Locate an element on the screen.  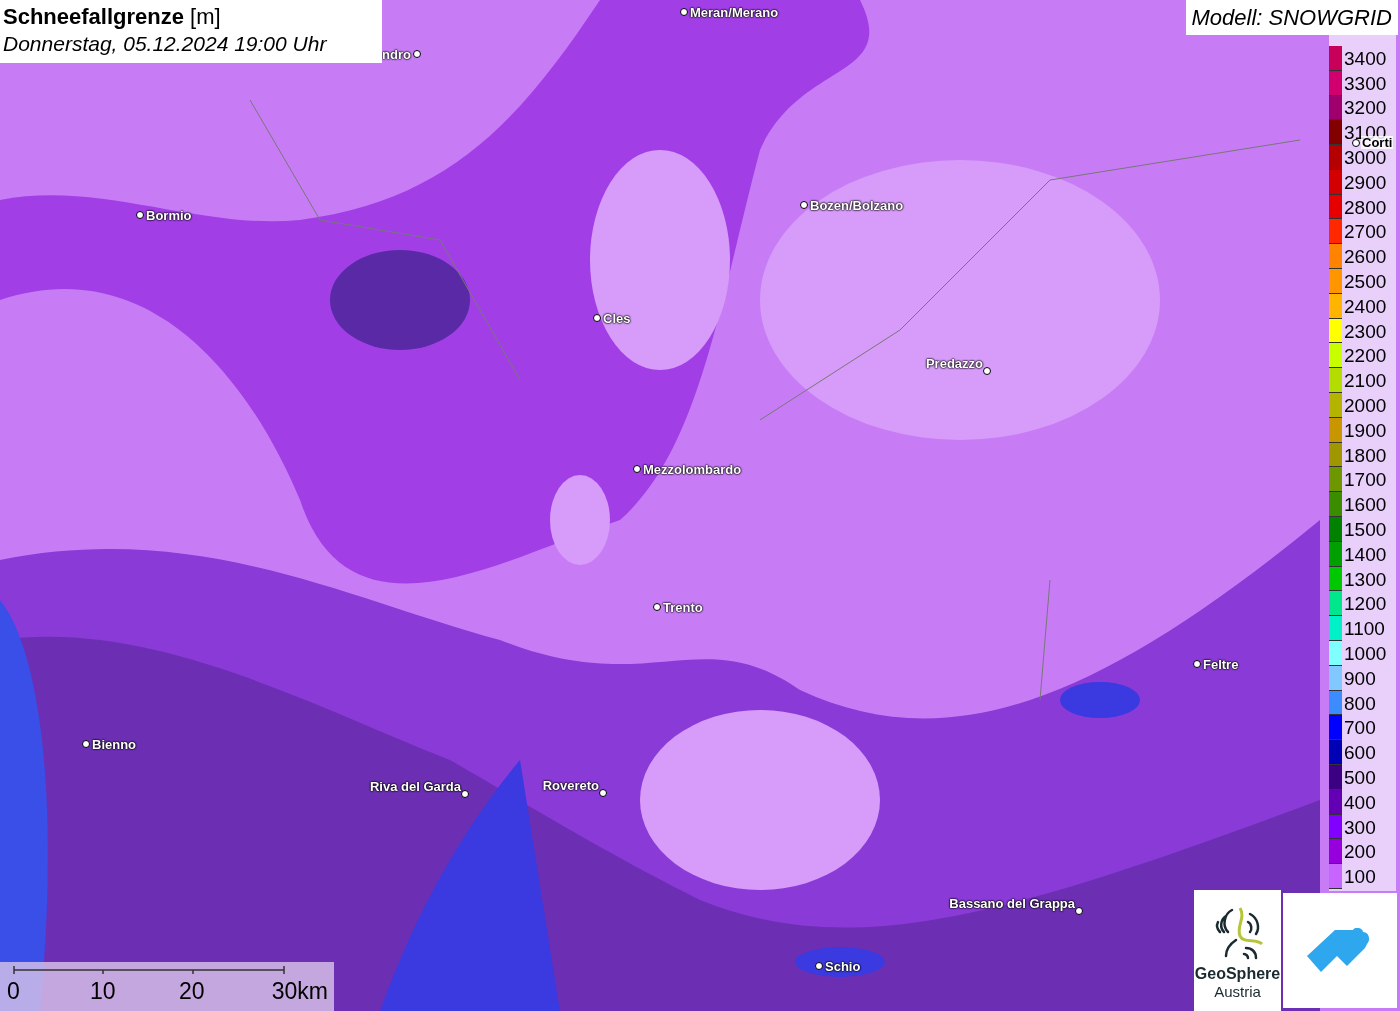
legend-label: 1600 is located at coordinates (1365, 505).